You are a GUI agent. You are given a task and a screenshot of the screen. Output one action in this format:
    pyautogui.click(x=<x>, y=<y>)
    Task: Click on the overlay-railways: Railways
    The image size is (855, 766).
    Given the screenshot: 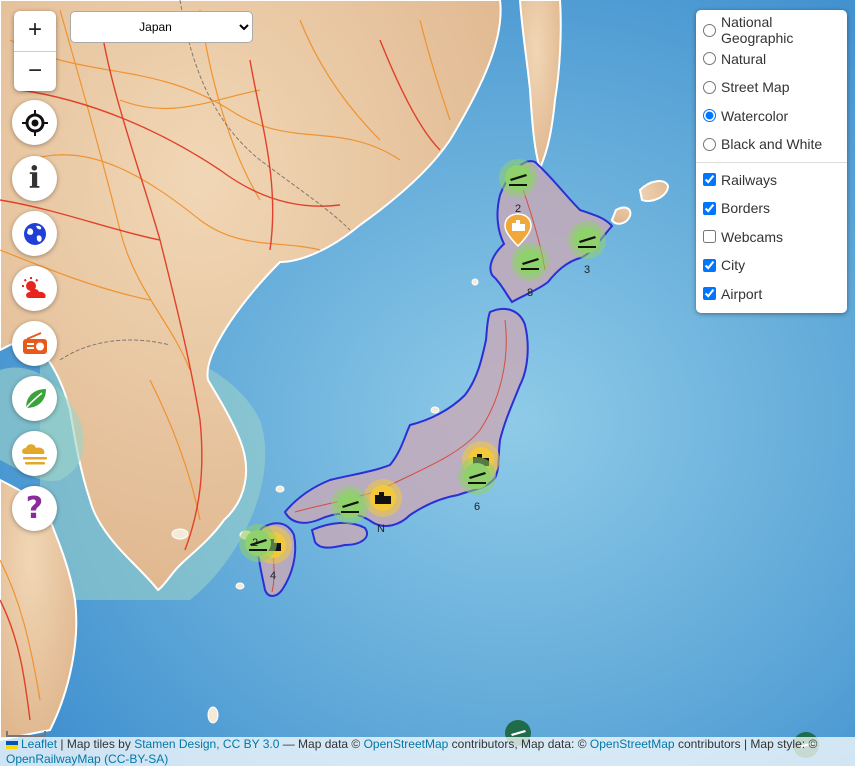 What is the action you would take?
    pyautogui.click(x=771, y=180)
    